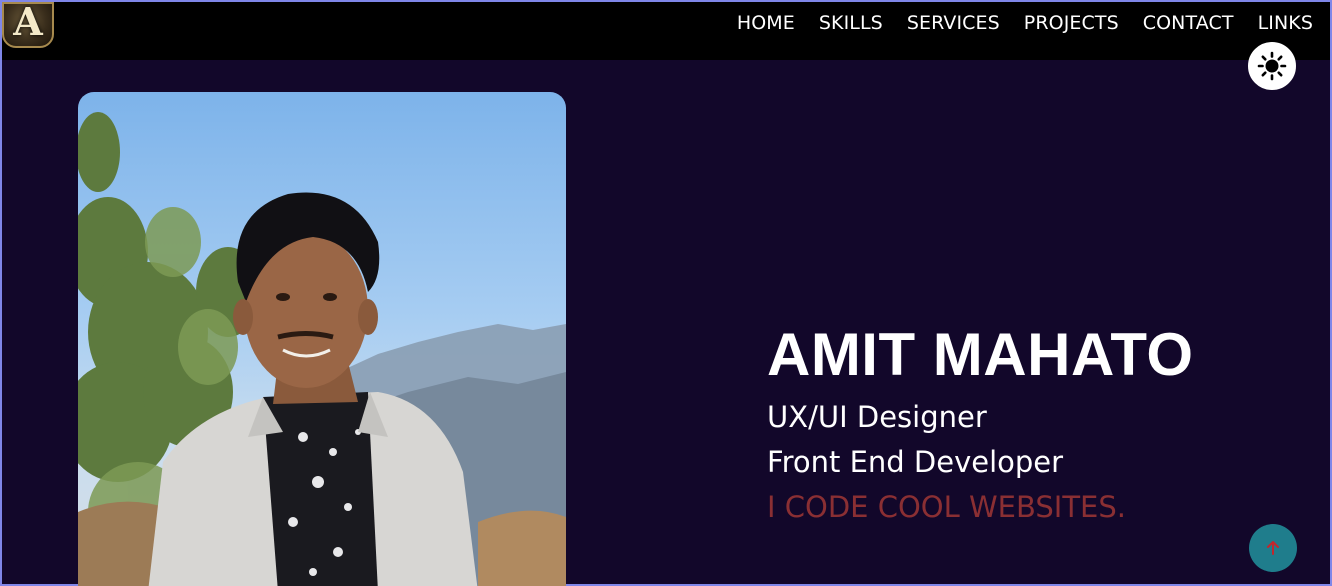  What do you see at coordinates (1285, 23) in the screenshot?
I see `nav-link-links: LINKS` at bounding box center [1285, 23].